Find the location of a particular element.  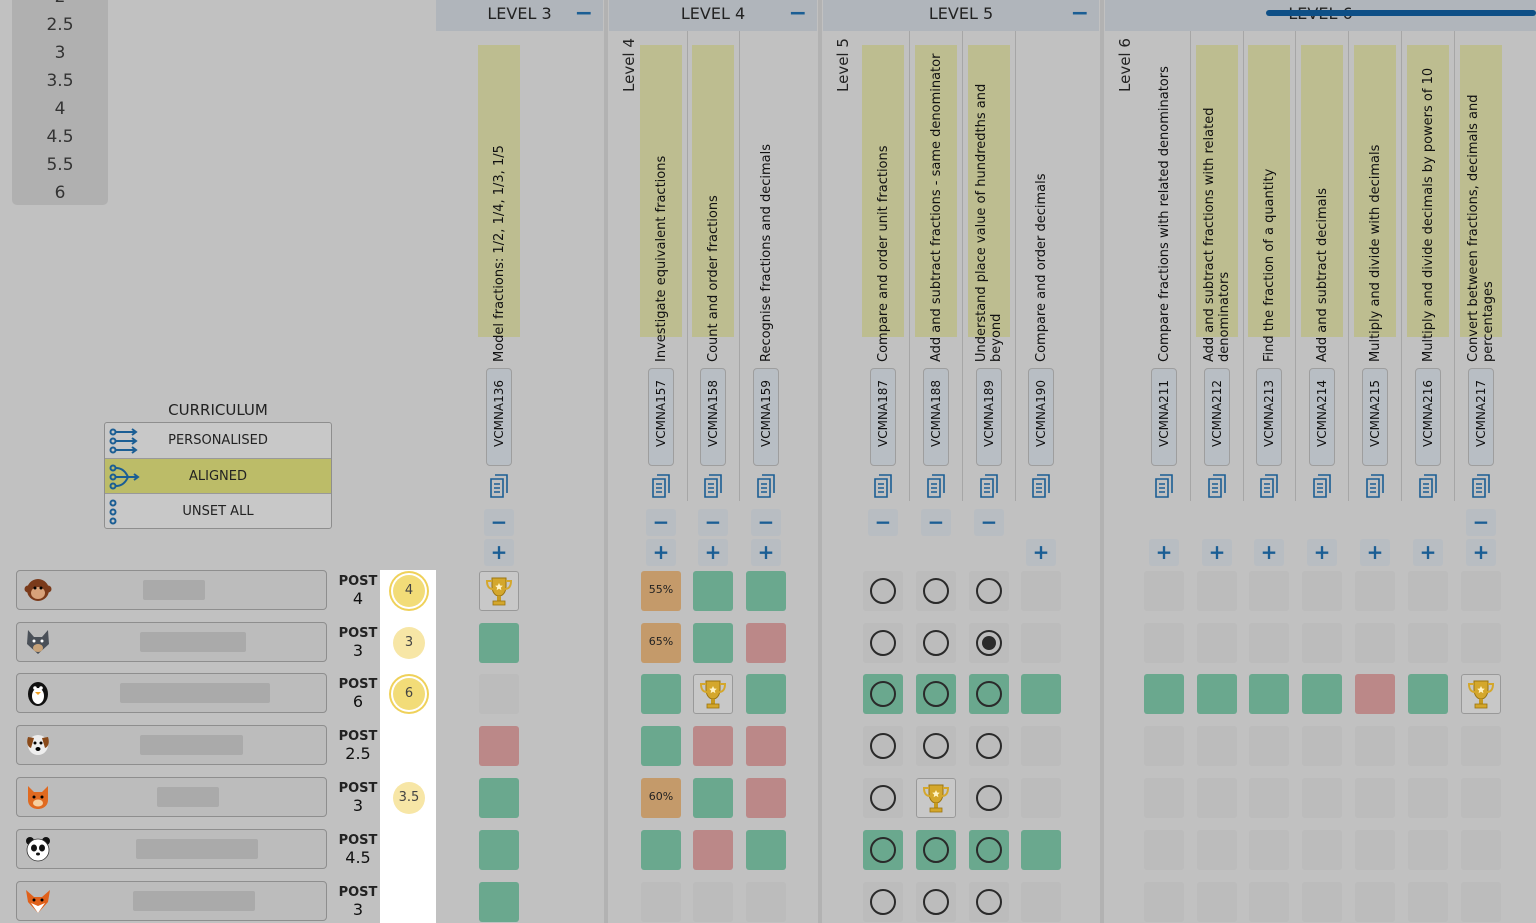

trophy-cell is located at coordinates (499, 591).